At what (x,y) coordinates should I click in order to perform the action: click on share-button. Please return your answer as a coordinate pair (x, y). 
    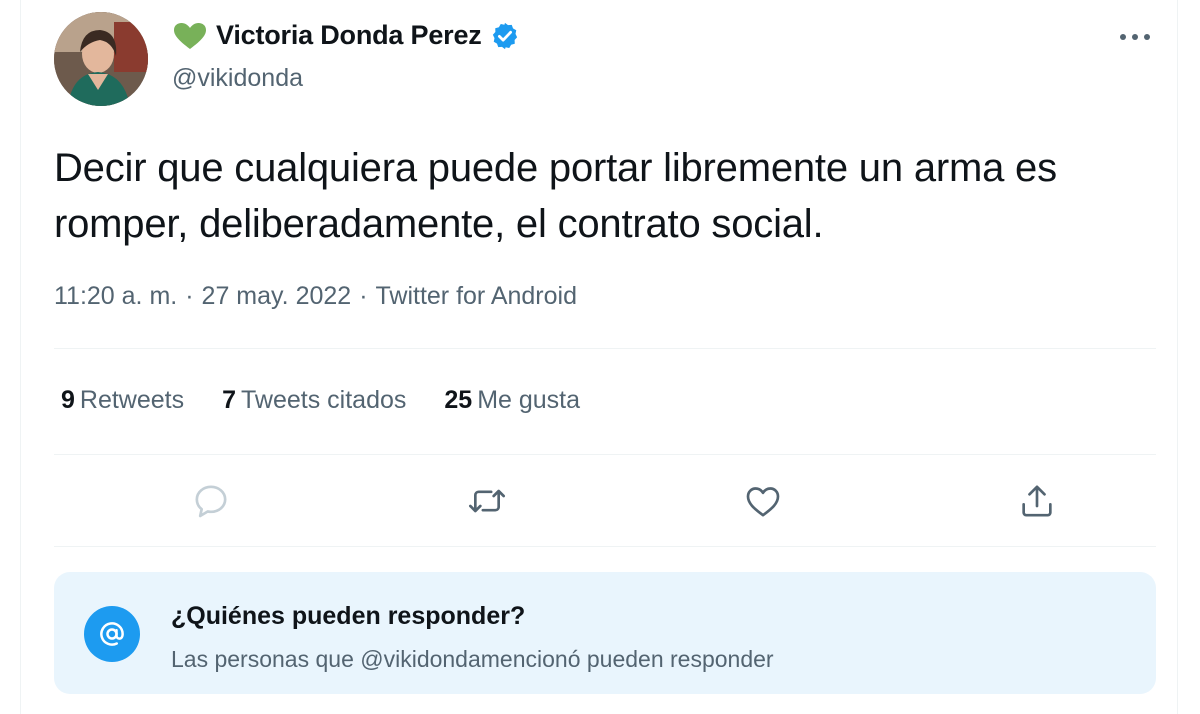
    Looking at the image, I should click on (1037, 501).